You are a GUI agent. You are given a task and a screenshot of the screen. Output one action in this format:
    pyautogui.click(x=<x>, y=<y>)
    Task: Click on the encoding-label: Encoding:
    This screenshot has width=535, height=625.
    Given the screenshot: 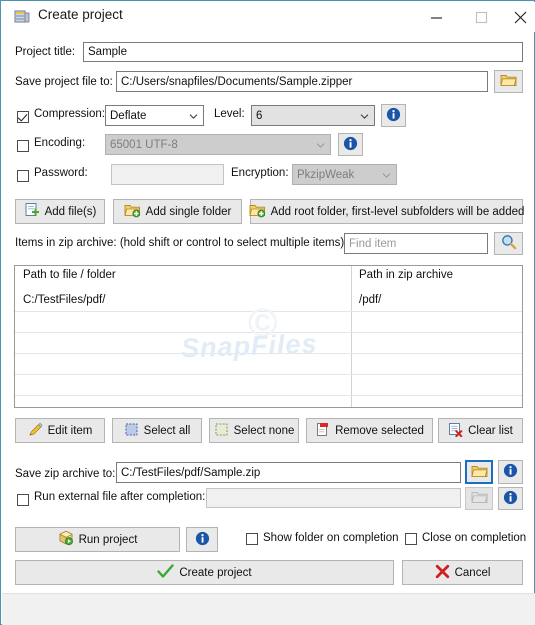 What is the action you would take?
    pyautogui.click(x=60, y=143)
    